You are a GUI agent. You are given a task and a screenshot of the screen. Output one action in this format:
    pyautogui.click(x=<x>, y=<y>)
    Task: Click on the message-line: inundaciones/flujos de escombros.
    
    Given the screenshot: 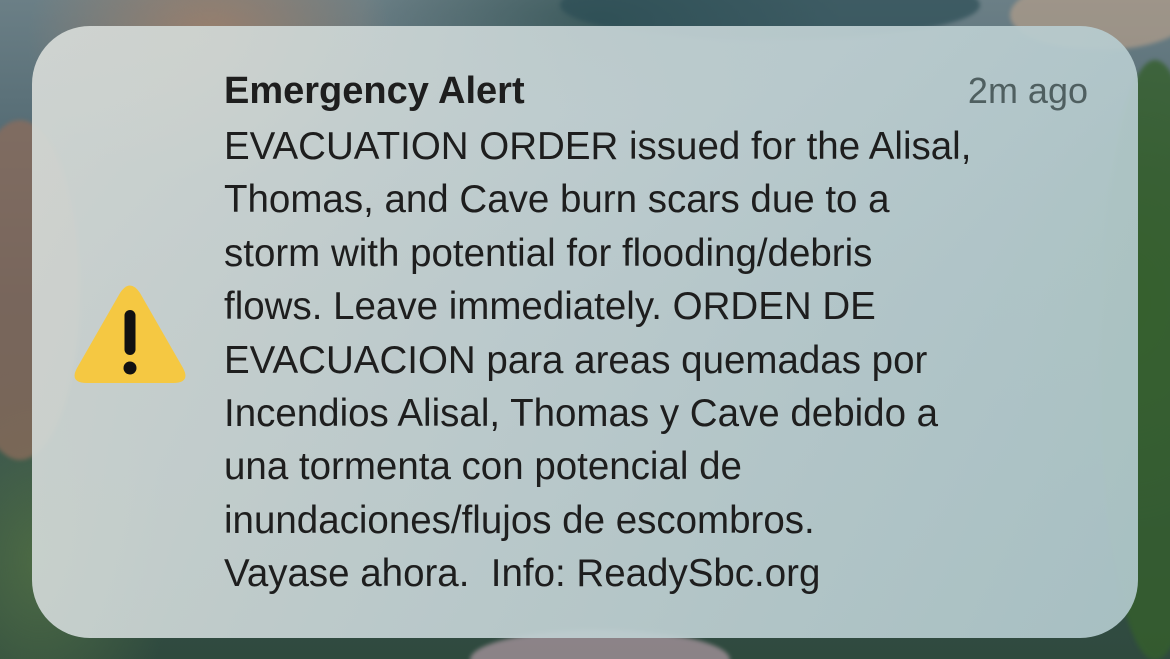 What is the action you would take?
    pyautogui.click(x=519, y=520)
    